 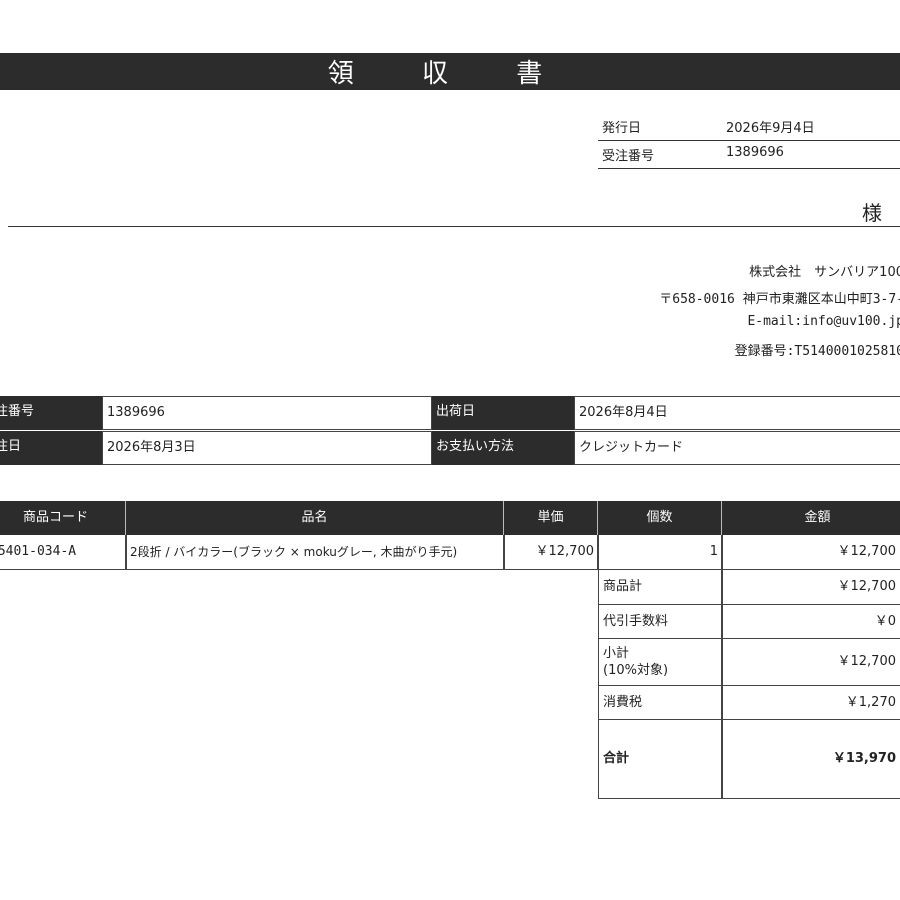 I want to click on issuer-email: E-mail:info@uv100.jp, so click(x=823, y=321).